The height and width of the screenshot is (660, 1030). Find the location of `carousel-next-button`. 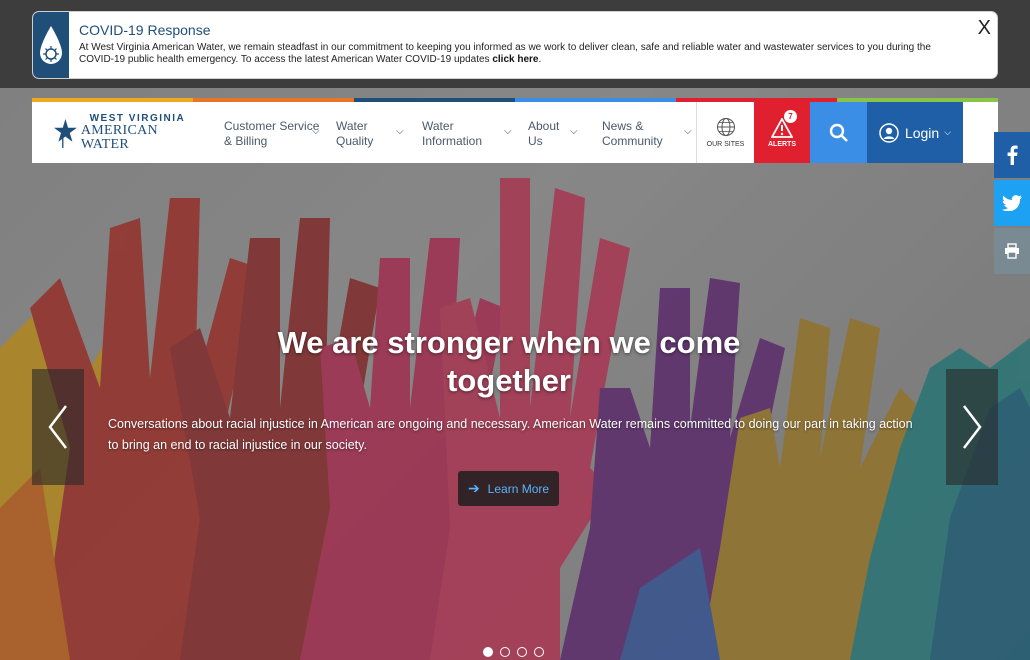

carousel-next-button is located at coordinates (972, 427).